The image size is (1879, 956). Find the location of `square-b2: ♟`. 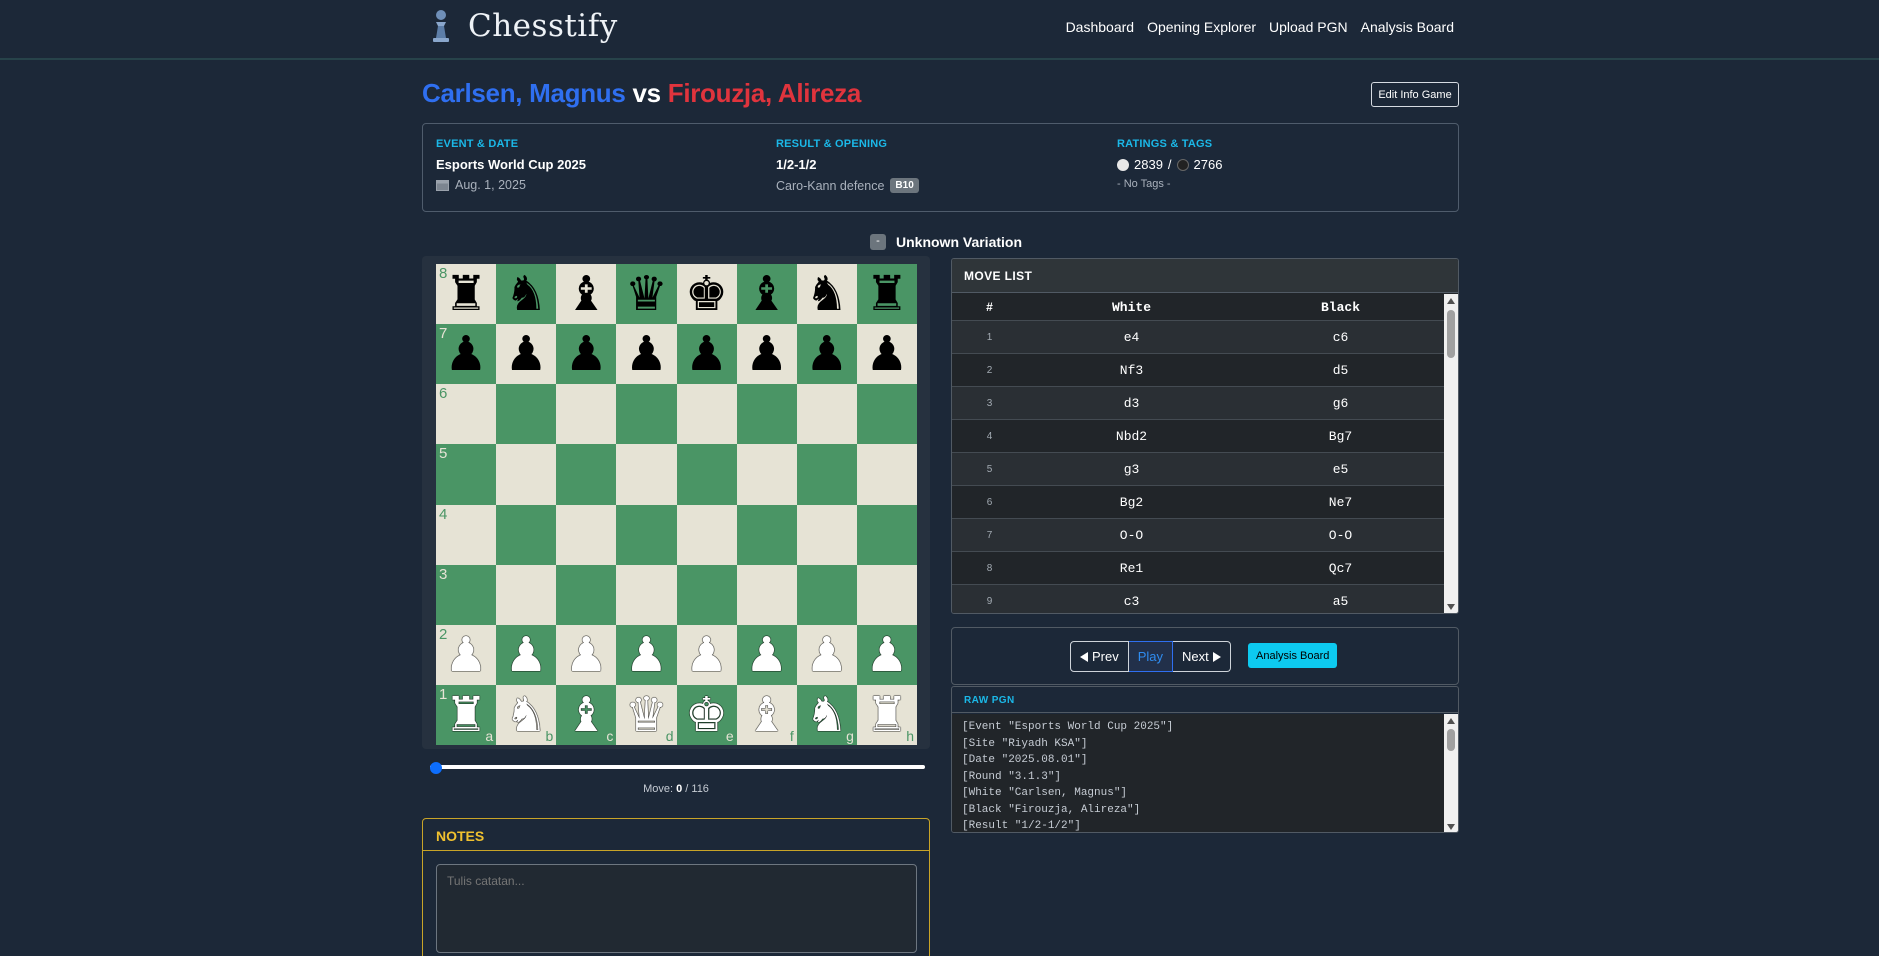

square-b2: ♟ is located at coordinates (526, 654).